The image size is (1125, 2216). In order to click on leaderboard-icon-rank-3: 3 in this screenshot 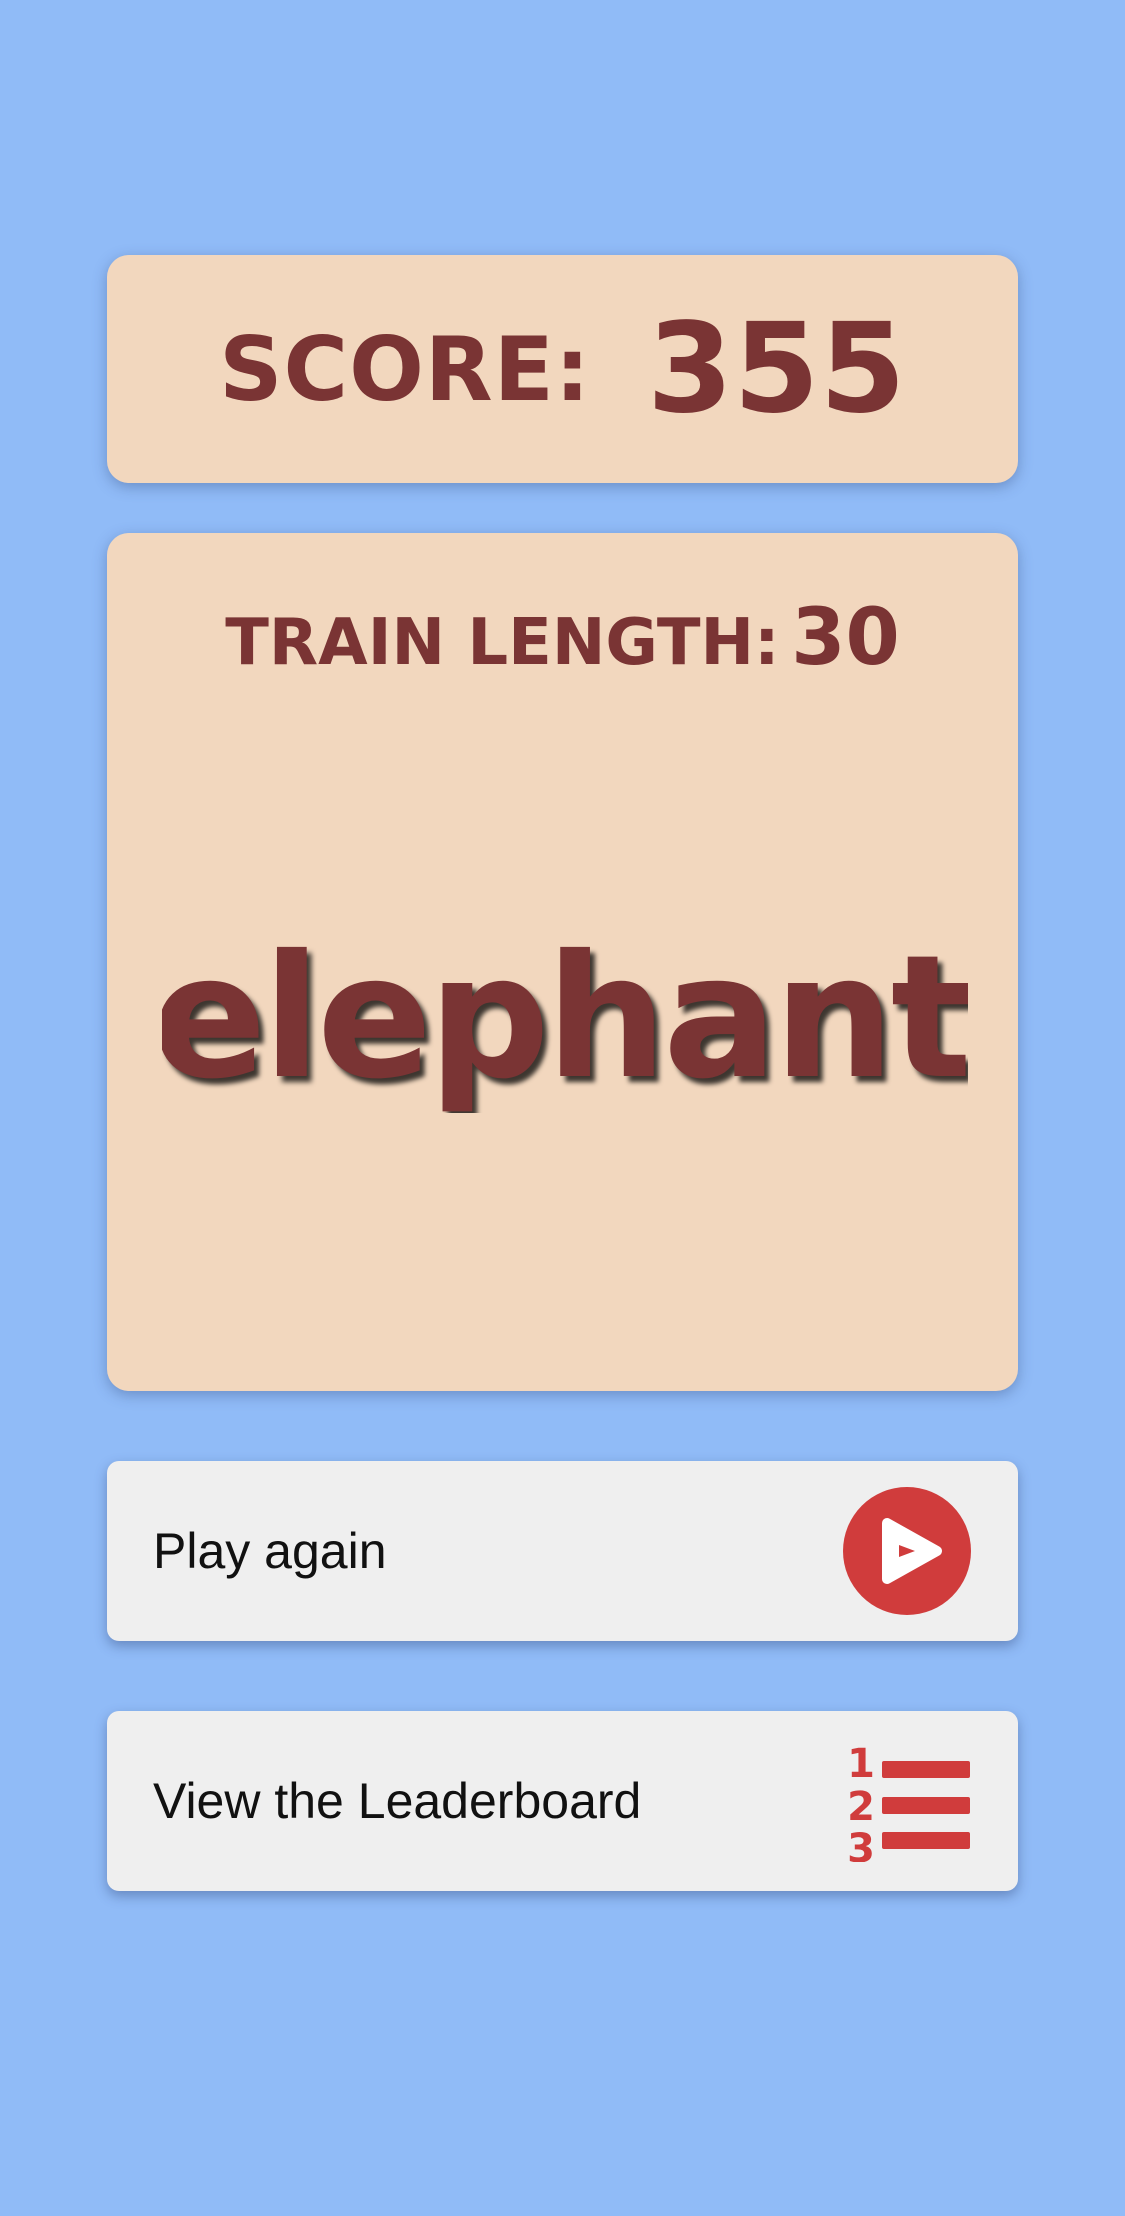, I will do `click(861, 1844)`.